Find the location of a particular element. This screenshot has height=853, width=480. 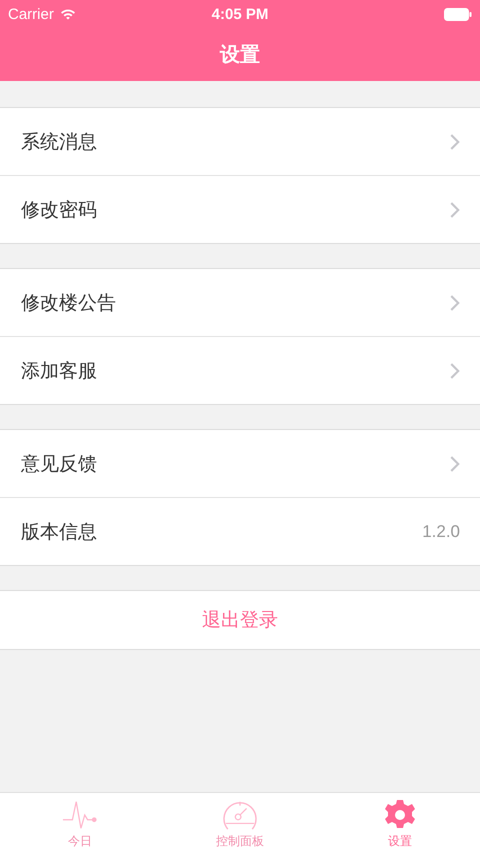

row-label: 意见反馈 is located at coordinates (59, 464).